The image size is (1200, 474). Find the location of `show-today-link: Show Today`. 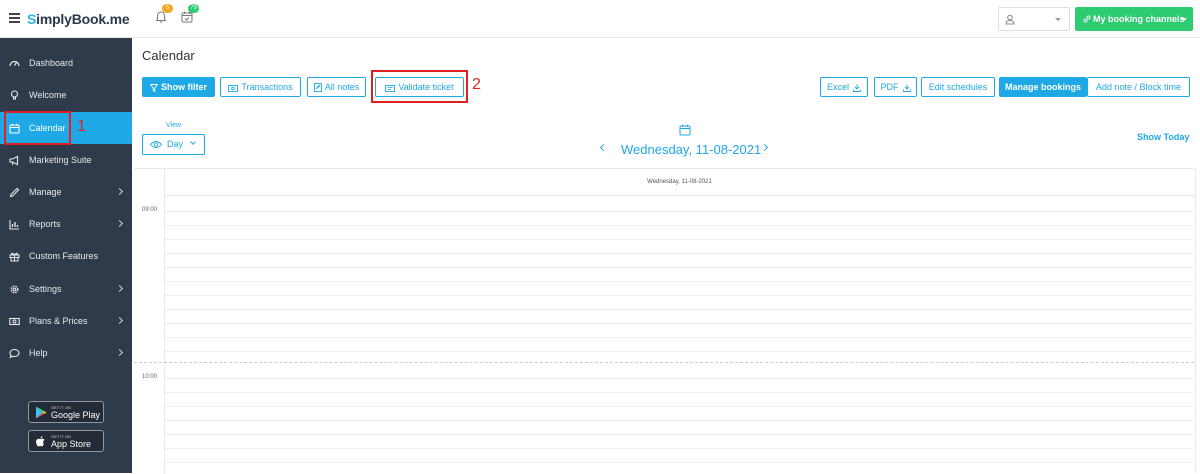

show-today-link: Show Today is located at coordinates (1163, 137).